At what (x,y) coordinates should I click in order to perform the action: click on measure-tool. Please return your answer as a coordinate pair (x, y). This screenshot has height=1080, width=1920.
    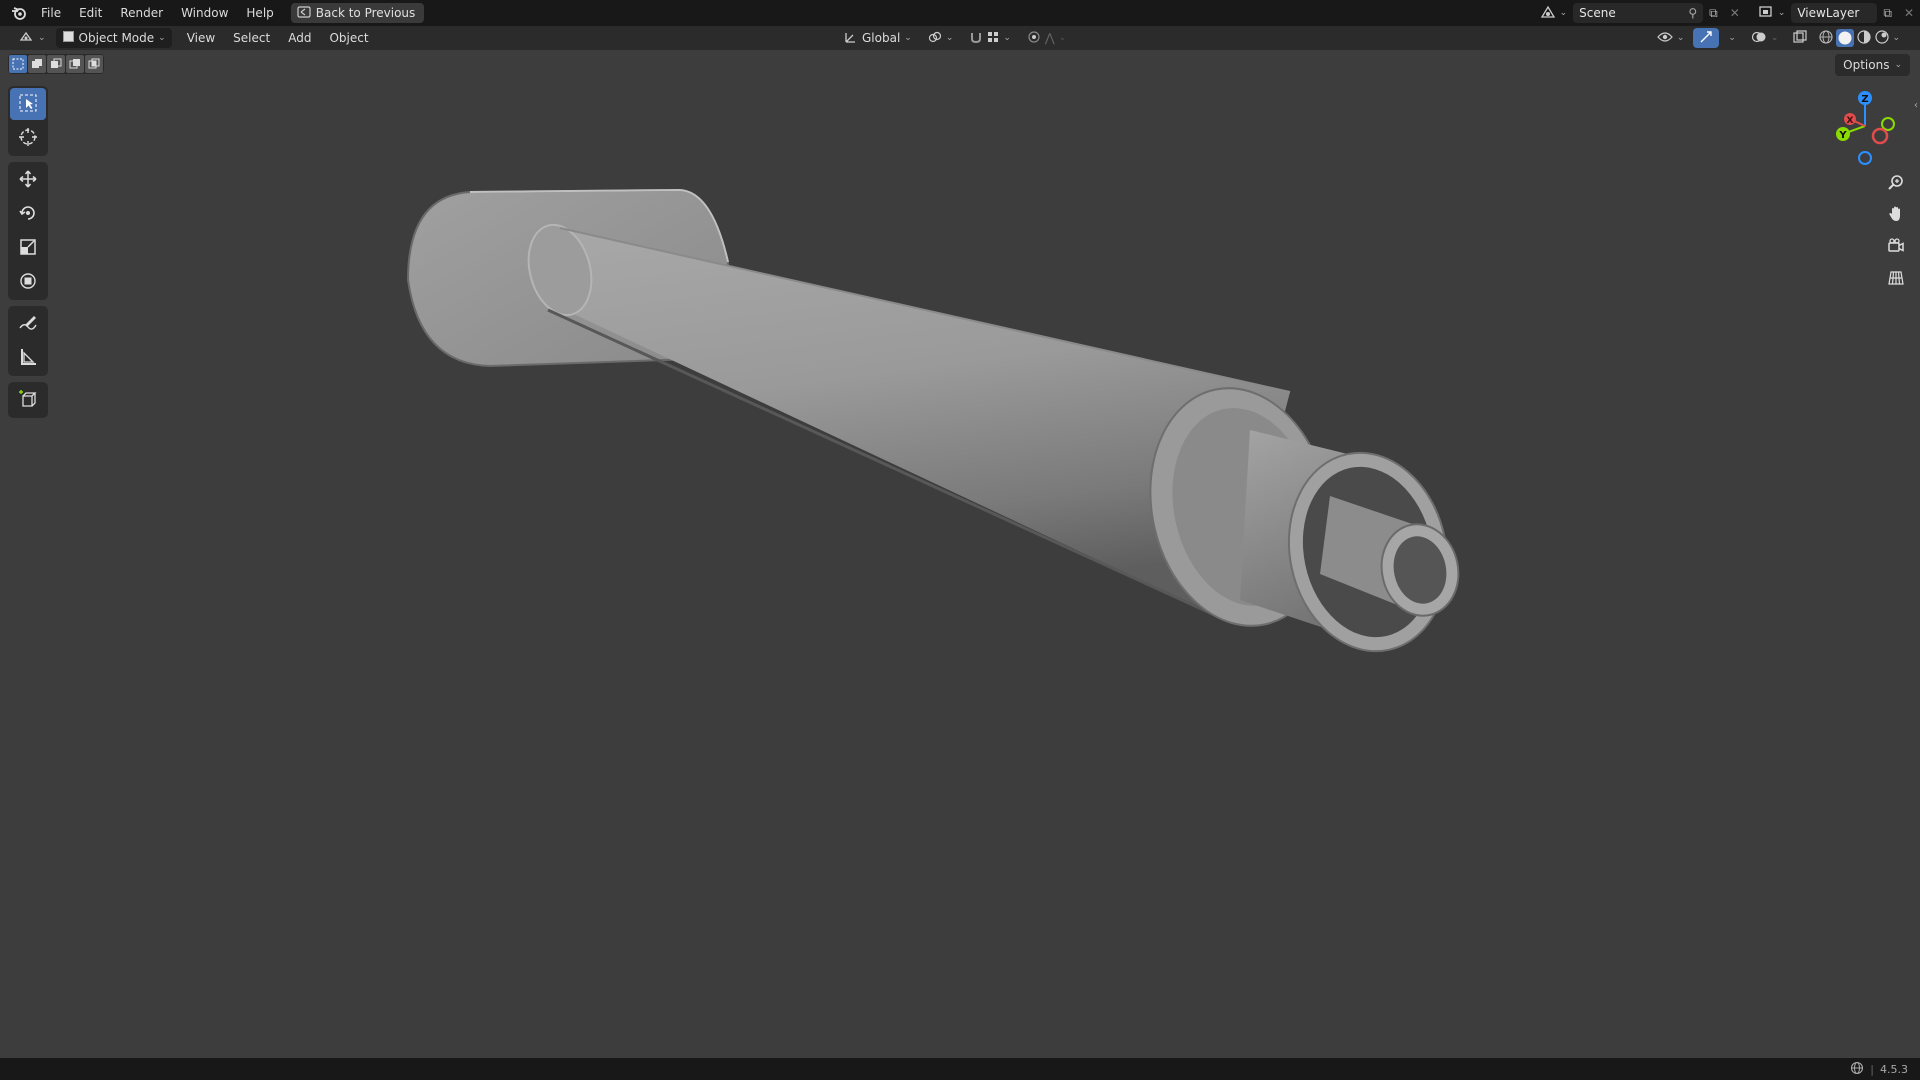
    Looking at the image, I should click on (28, 358).